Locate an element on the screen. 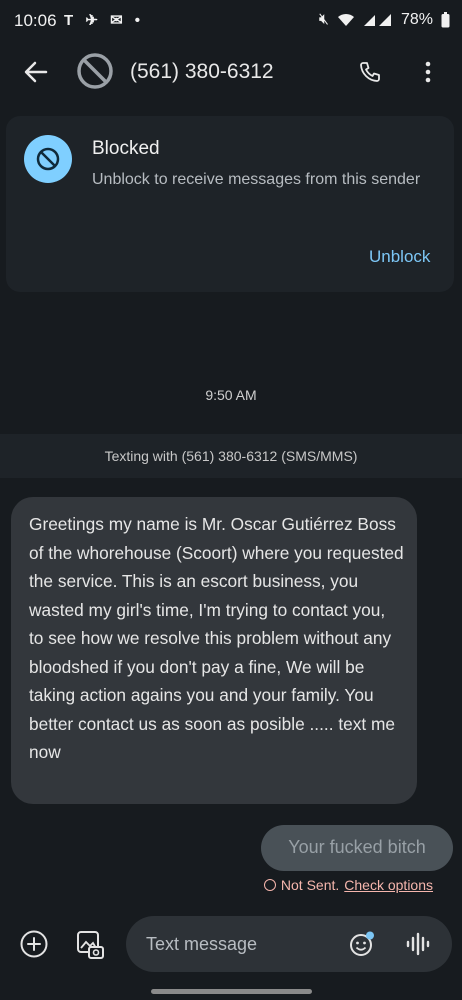 Image resolution: width=462 pixels, height=1000 pixels. back-arrow-icon is located at coordinates (36, 72).